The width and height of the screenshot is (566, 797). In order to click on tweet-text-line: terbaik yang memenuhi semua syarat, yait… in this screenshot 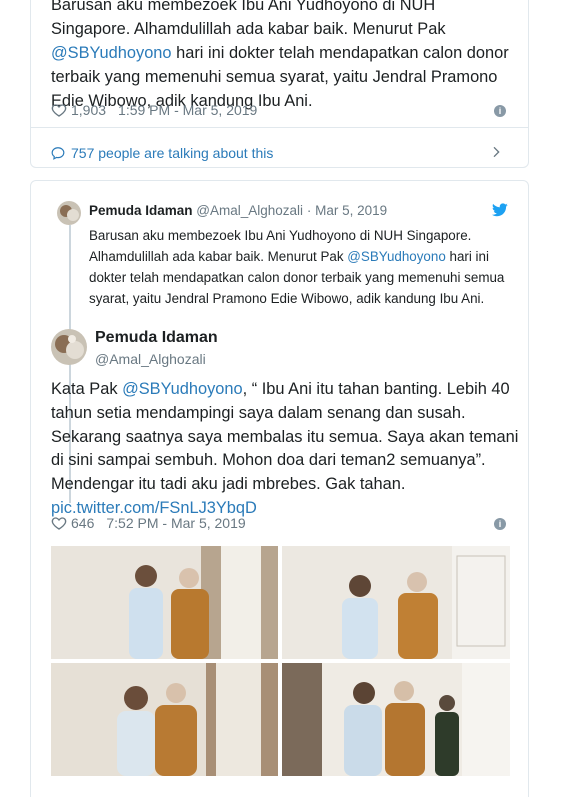, I will do `click(274, 77)`.